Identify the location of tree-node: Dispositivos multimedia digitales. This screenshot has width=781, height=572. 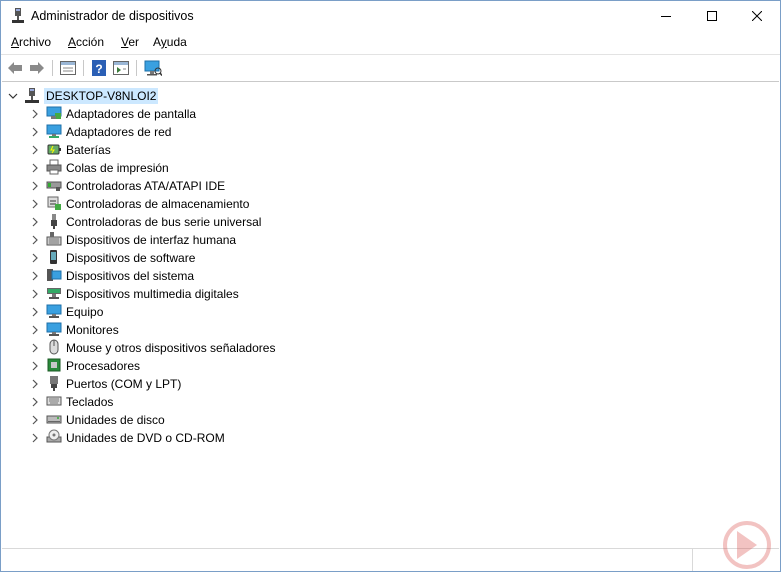
(134, 294).